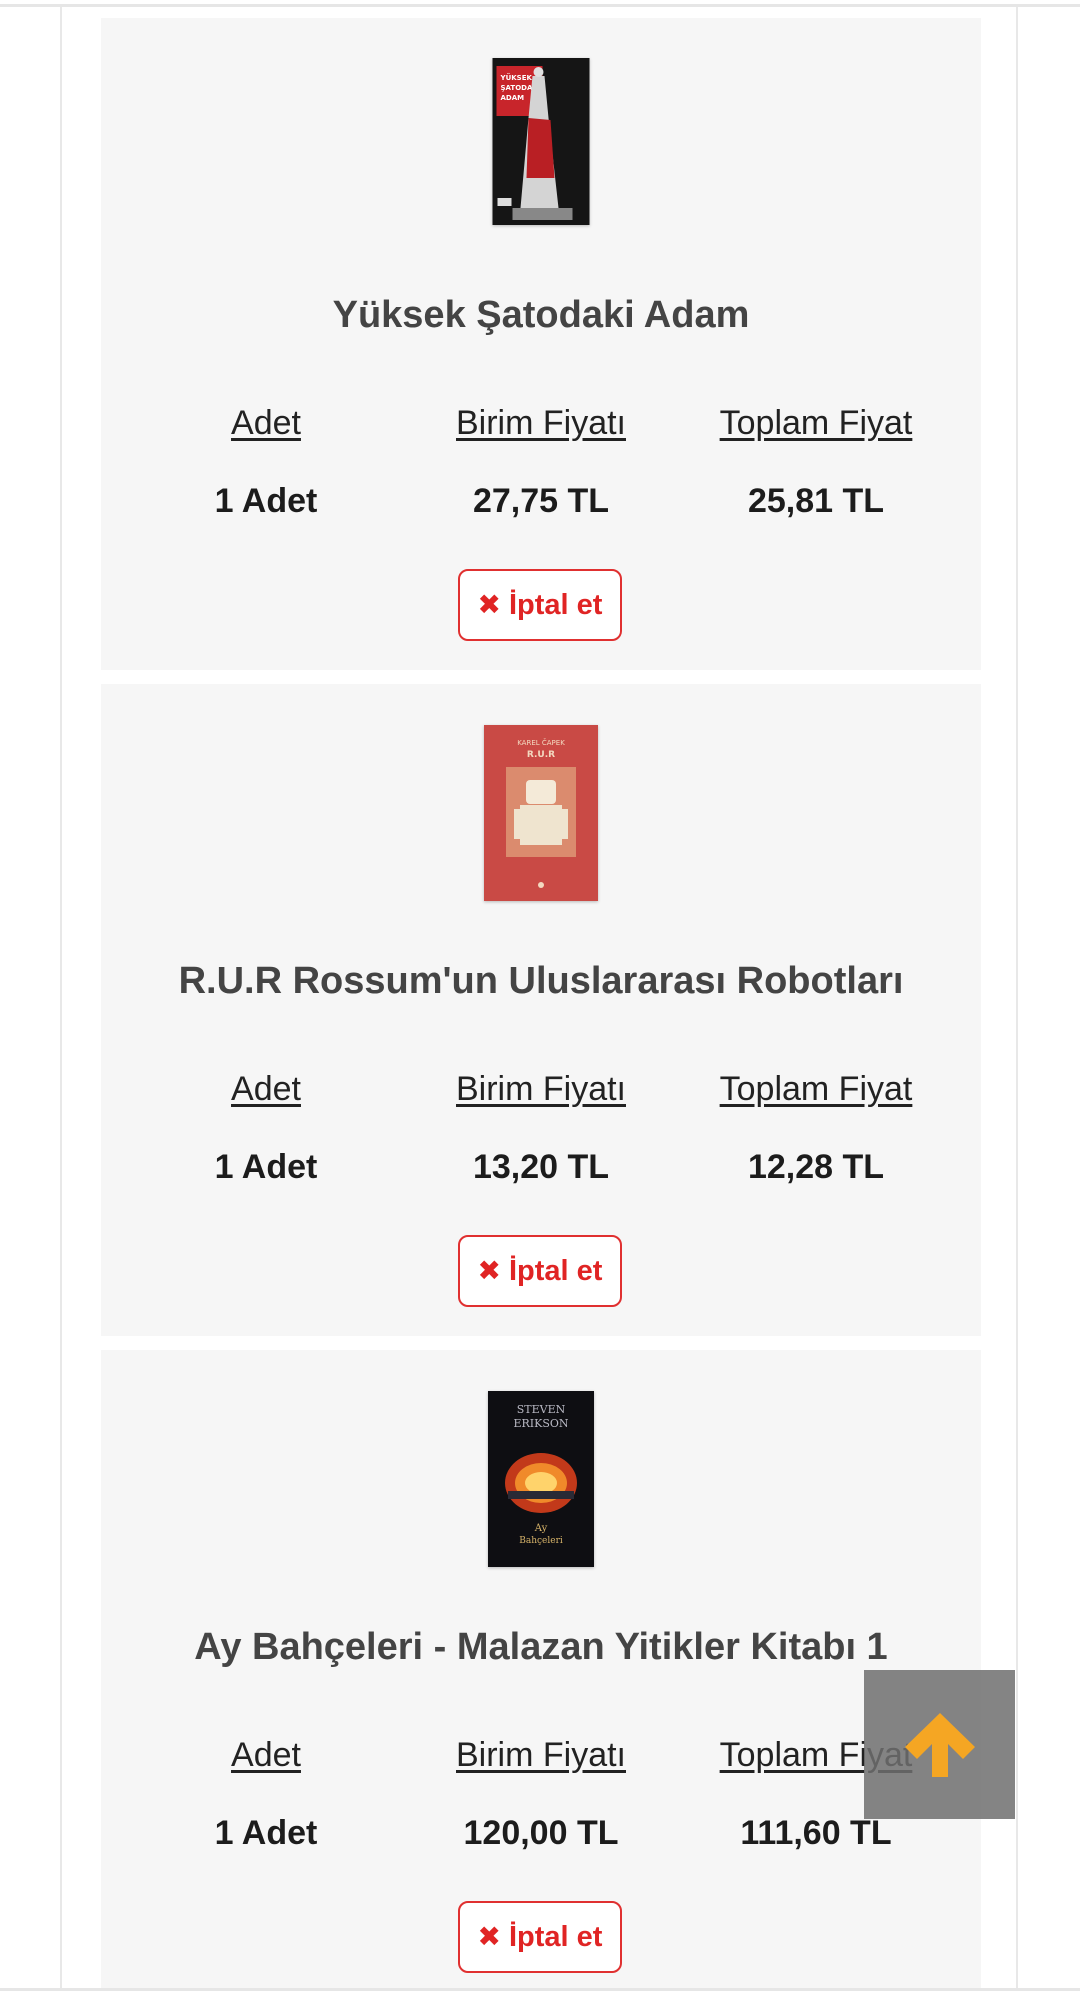 Image resolution: width=1080 pixels, height=2006 pixels. I want to click on book-cover-image: YÜKSEK ŞATODAKİ ADAM, so click(541, 141).